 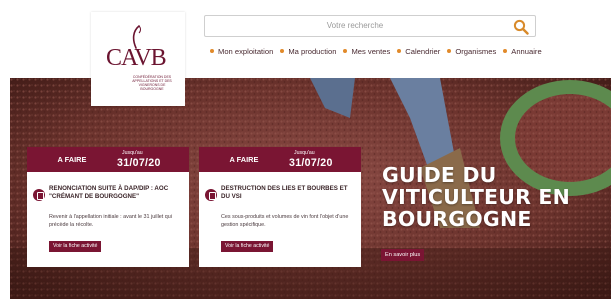 What do you see at coordinates (312, 51) in the screenshot?
I see `nav-label: Ma production` at bounding box center [312, 51].